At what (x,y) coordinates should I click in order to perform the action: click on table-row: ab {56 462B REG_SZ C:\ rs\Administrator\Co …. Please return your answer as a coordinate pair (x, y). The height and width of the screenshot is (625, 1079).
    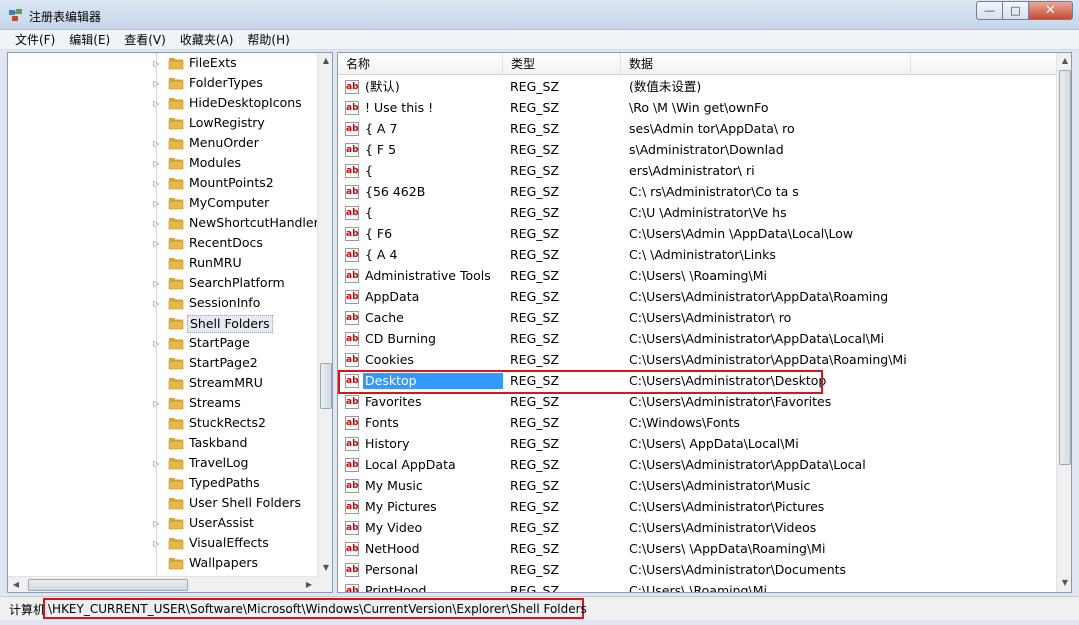
    Looking at the image, I should click on (697, 192).